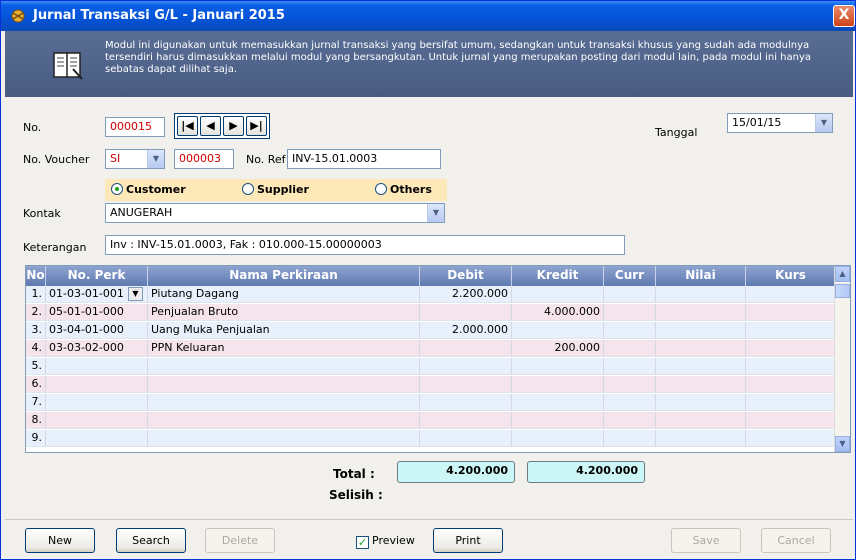 This screenshot has height=560, width=856. What do you see at coordinates (36, 402) in the screenshot?
I see `cell-no: 7.` at bounding box center [36, 402].